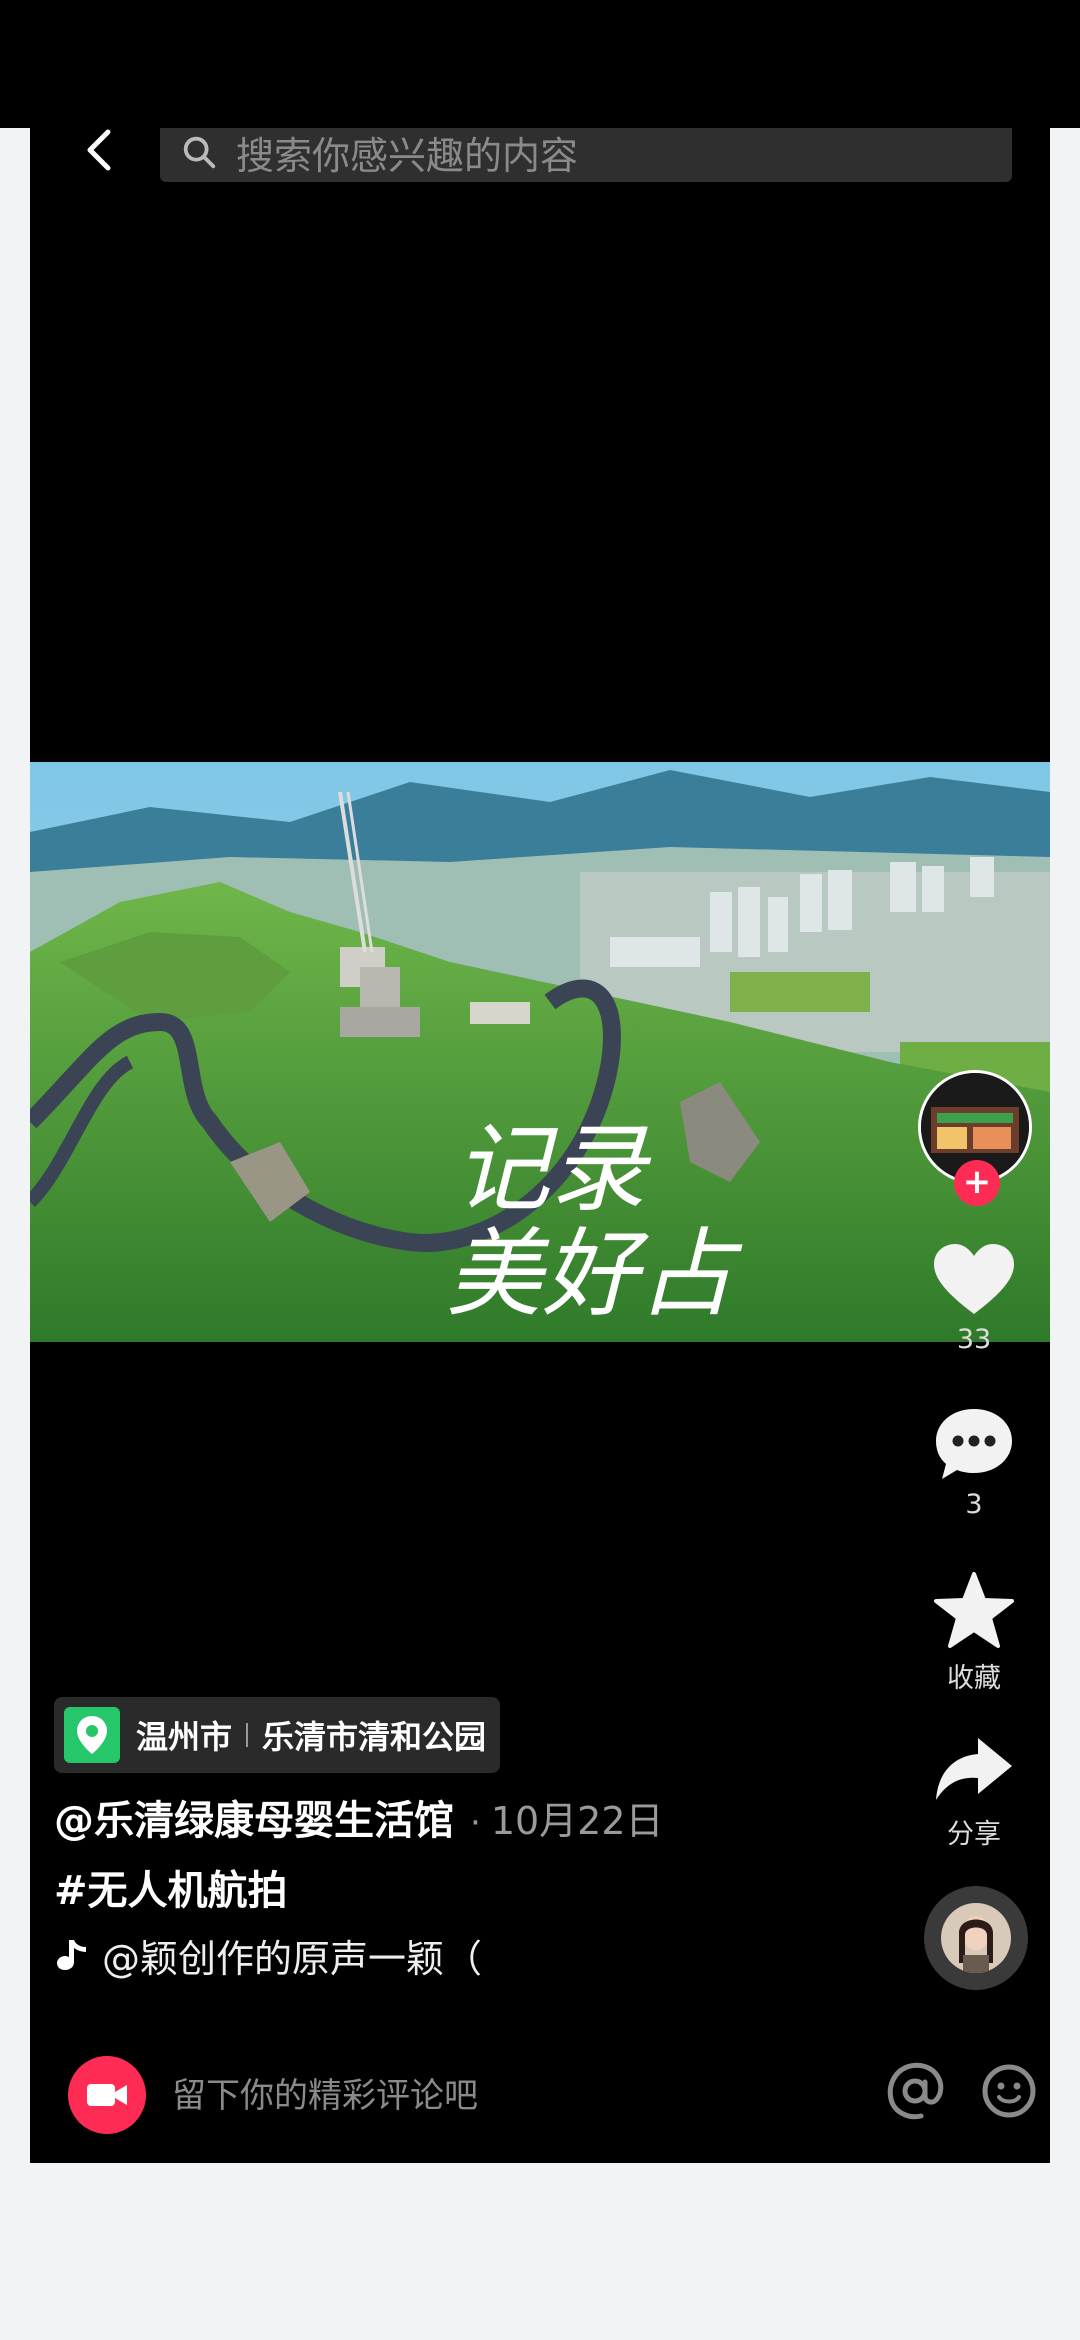  I want to click on video-camera-icon, so click(107, 2095).